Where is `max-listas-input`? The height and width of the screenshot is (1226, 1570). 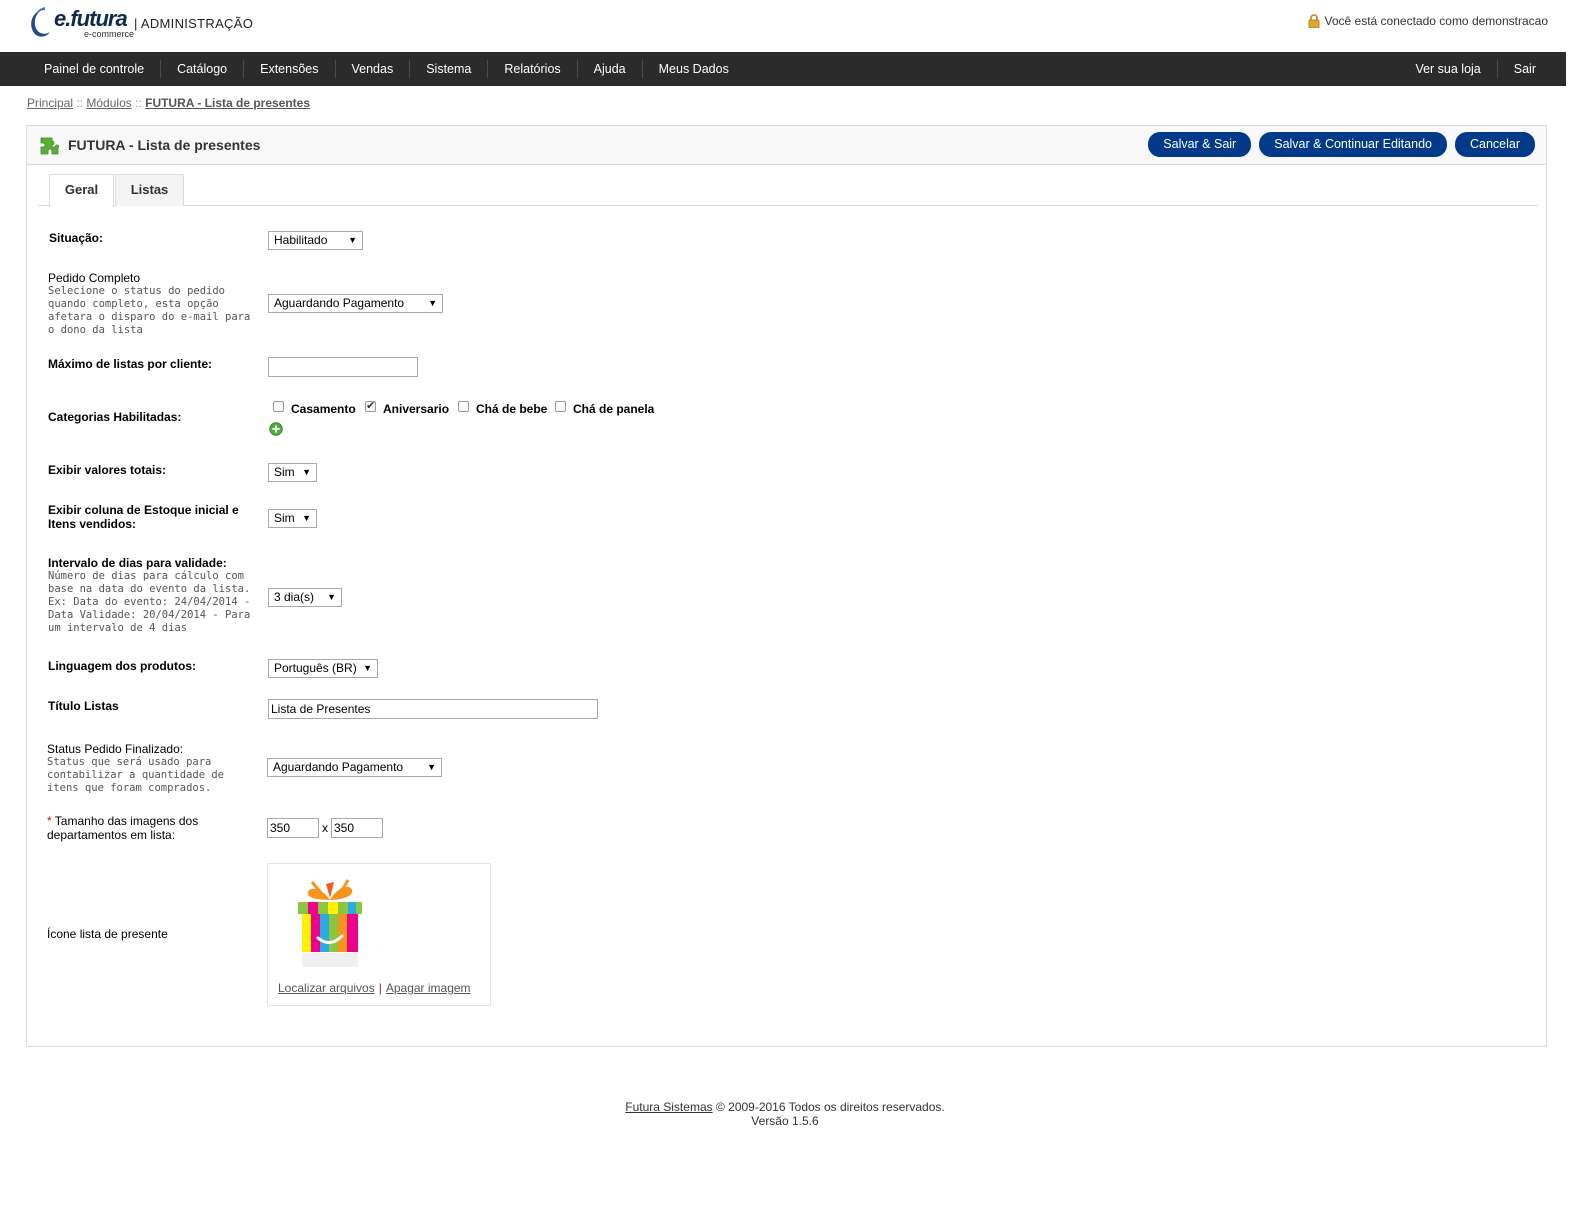 max-listas-input is located at coordinates (343, 367).